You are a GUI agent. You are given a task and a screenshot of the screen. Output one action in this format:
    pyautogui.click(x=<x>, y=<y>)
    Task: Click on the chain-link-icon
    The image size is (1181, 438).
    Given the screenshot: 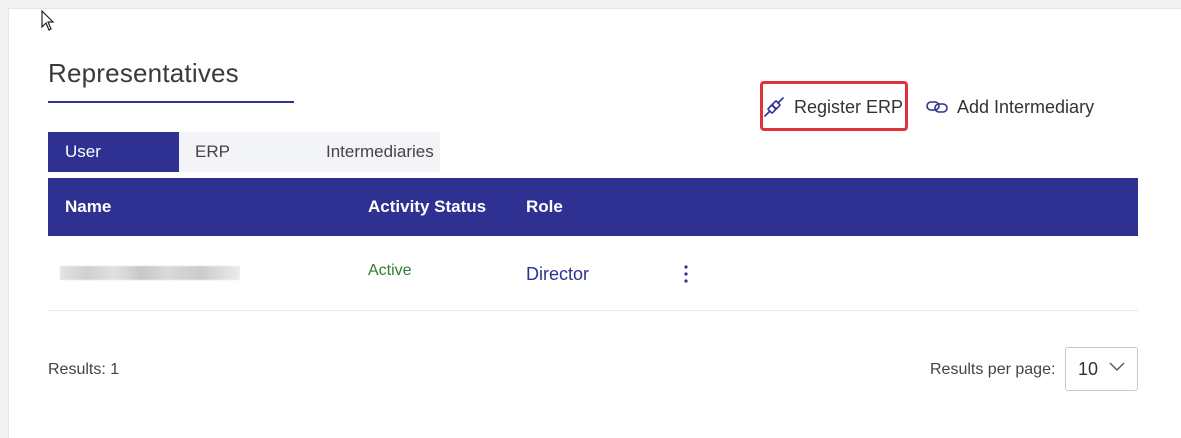 What is the action you would take?
    pyautogui.click(x=937, y=107)
    